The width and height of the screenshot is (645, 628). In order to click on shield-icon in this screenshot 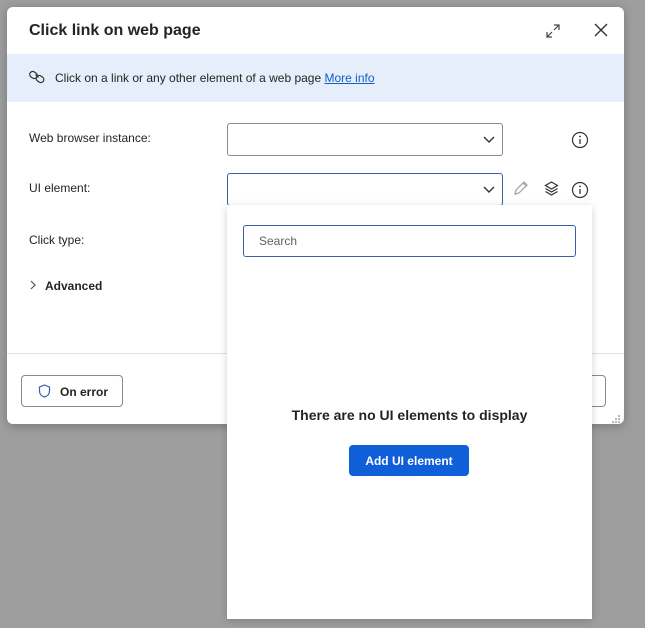, I will do `click(44, 391)`.